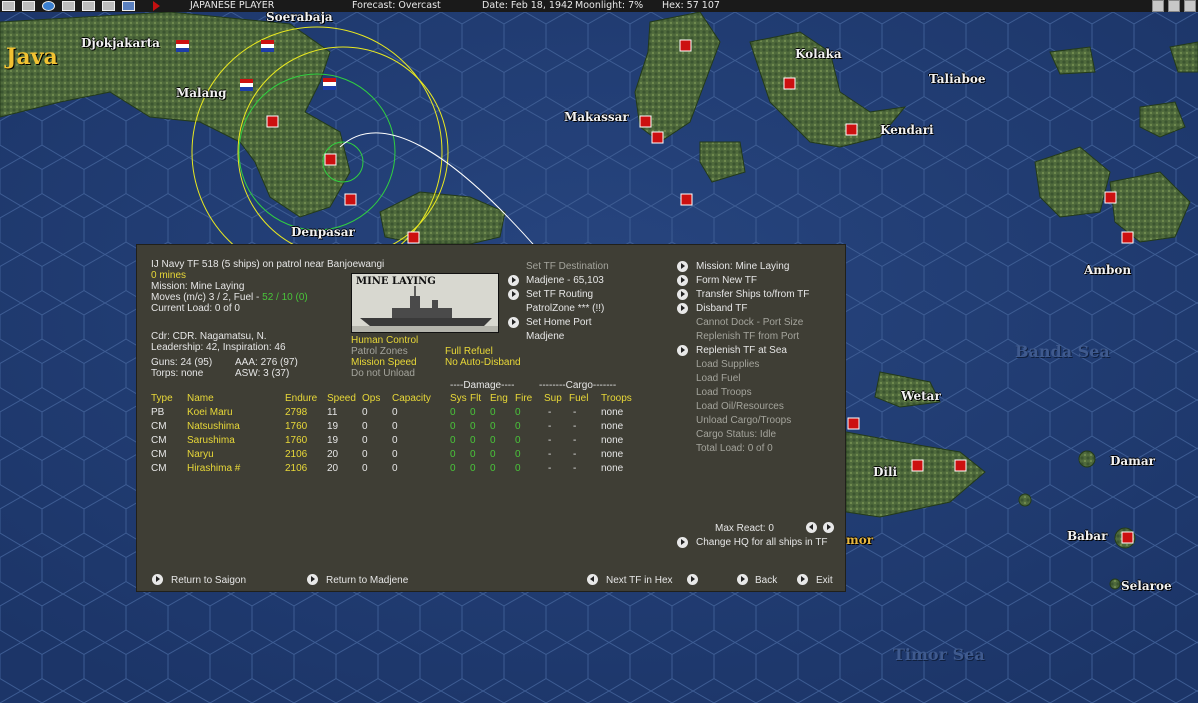  Describe the element at coordinates (367, 581) in the screenshot. I see `return-madjene-label: Return to Madjene` at that location.